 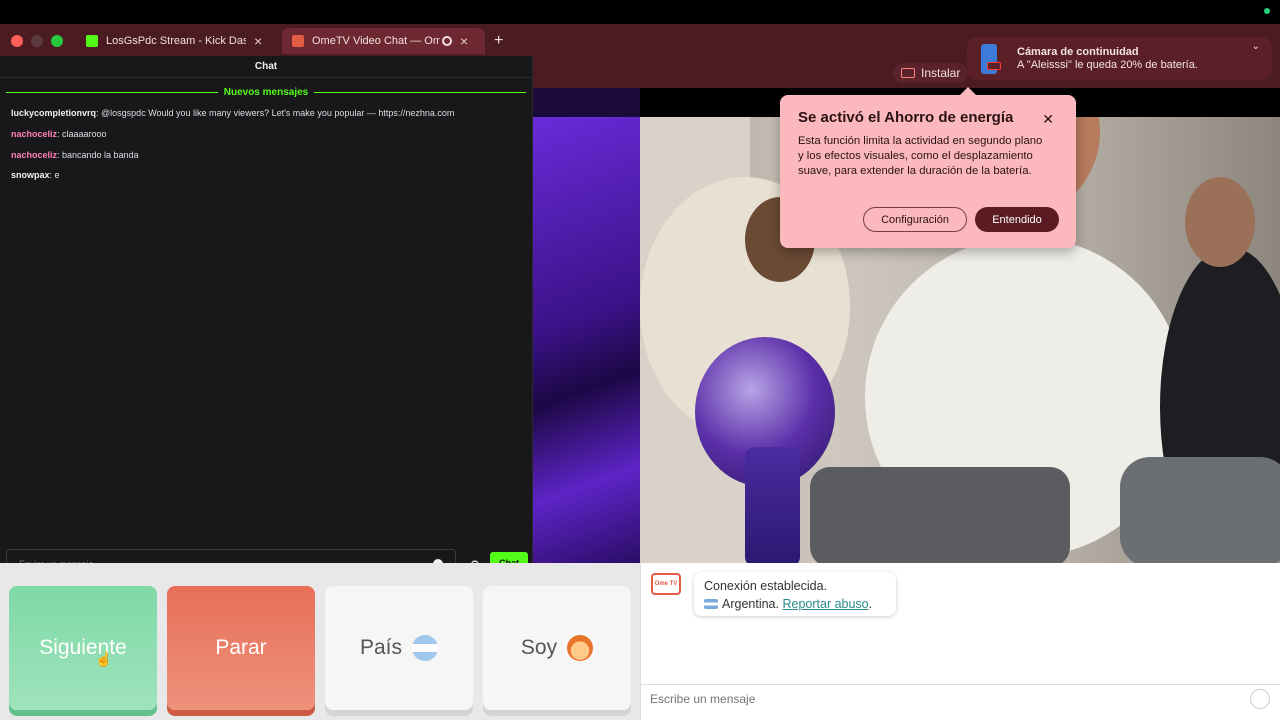 I want to click on phone-battery-icon, so click(x=991, y=58).